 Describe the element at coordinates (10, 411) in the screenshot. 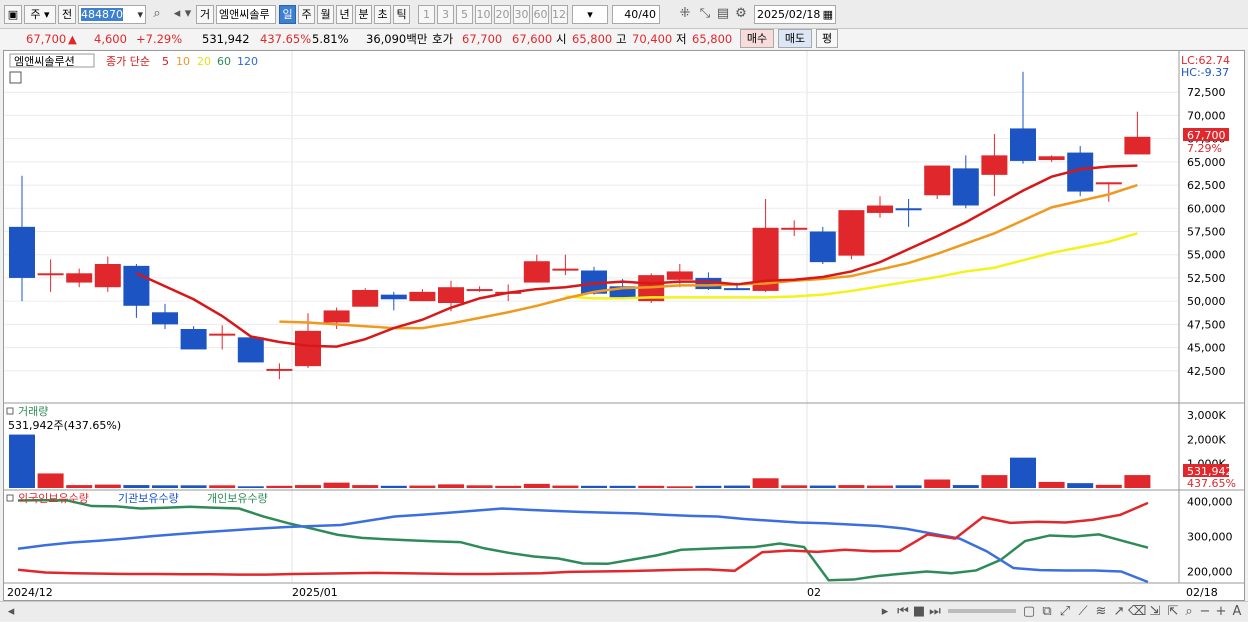

I see `volume-panel-icon` at that location.